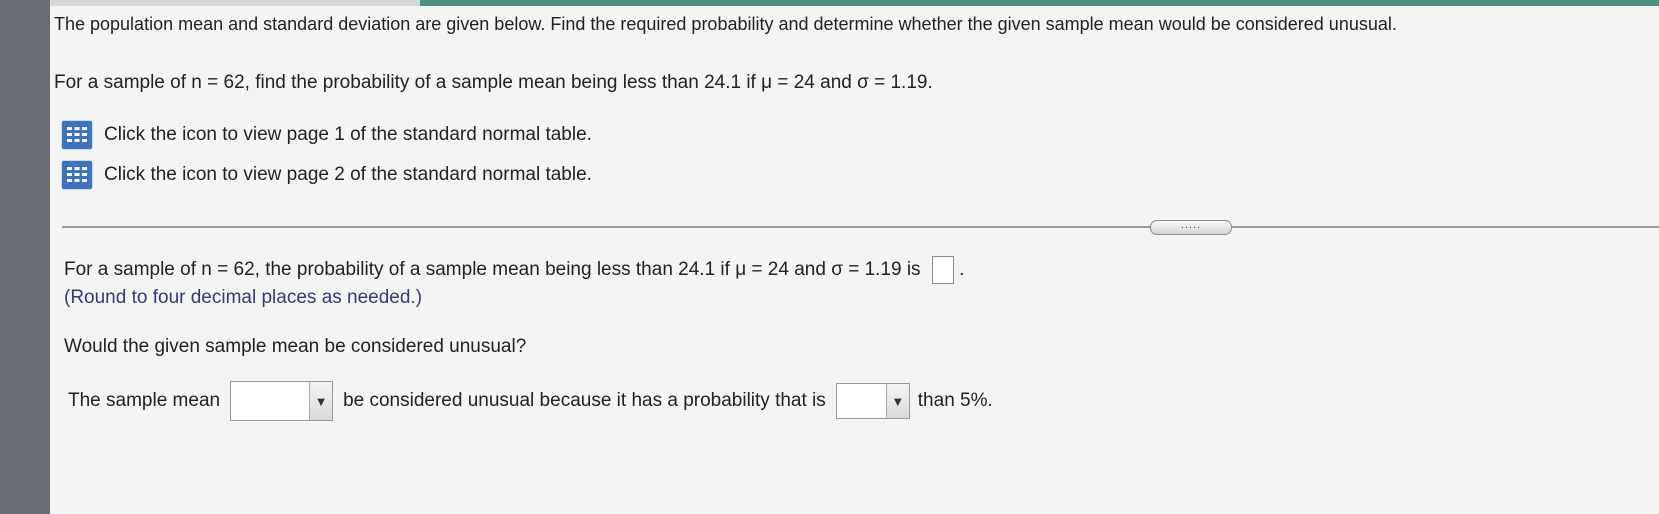 The height and width of the screenshot is (514, 1659). I want to click on conclusion-part3: than 5%., so click(955, 400).